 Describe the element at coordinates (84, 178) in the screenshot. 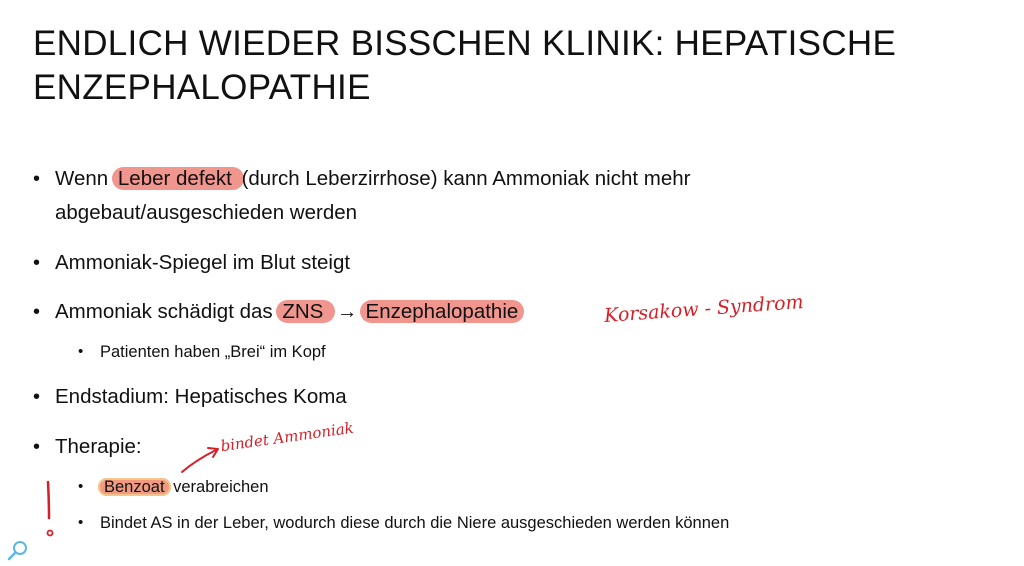

I see `bullet1-pre: Wenn` at that location.